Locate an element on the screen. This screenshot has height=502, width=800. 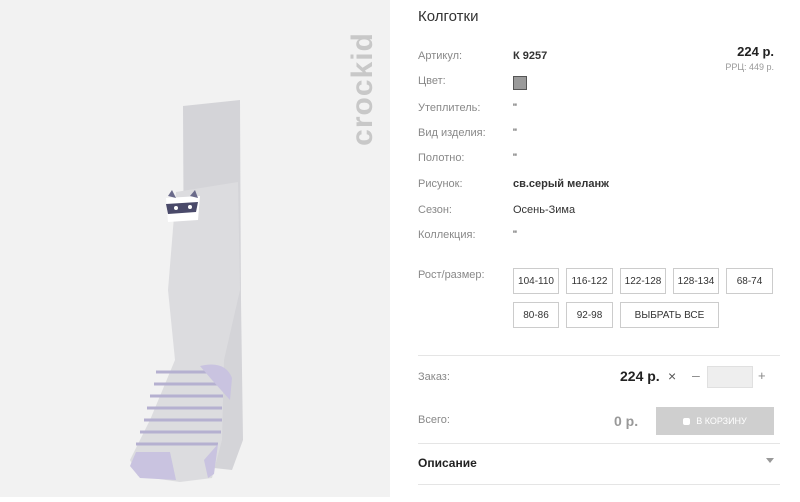
size-option: 104-110 is located at coordinates (536, 281).